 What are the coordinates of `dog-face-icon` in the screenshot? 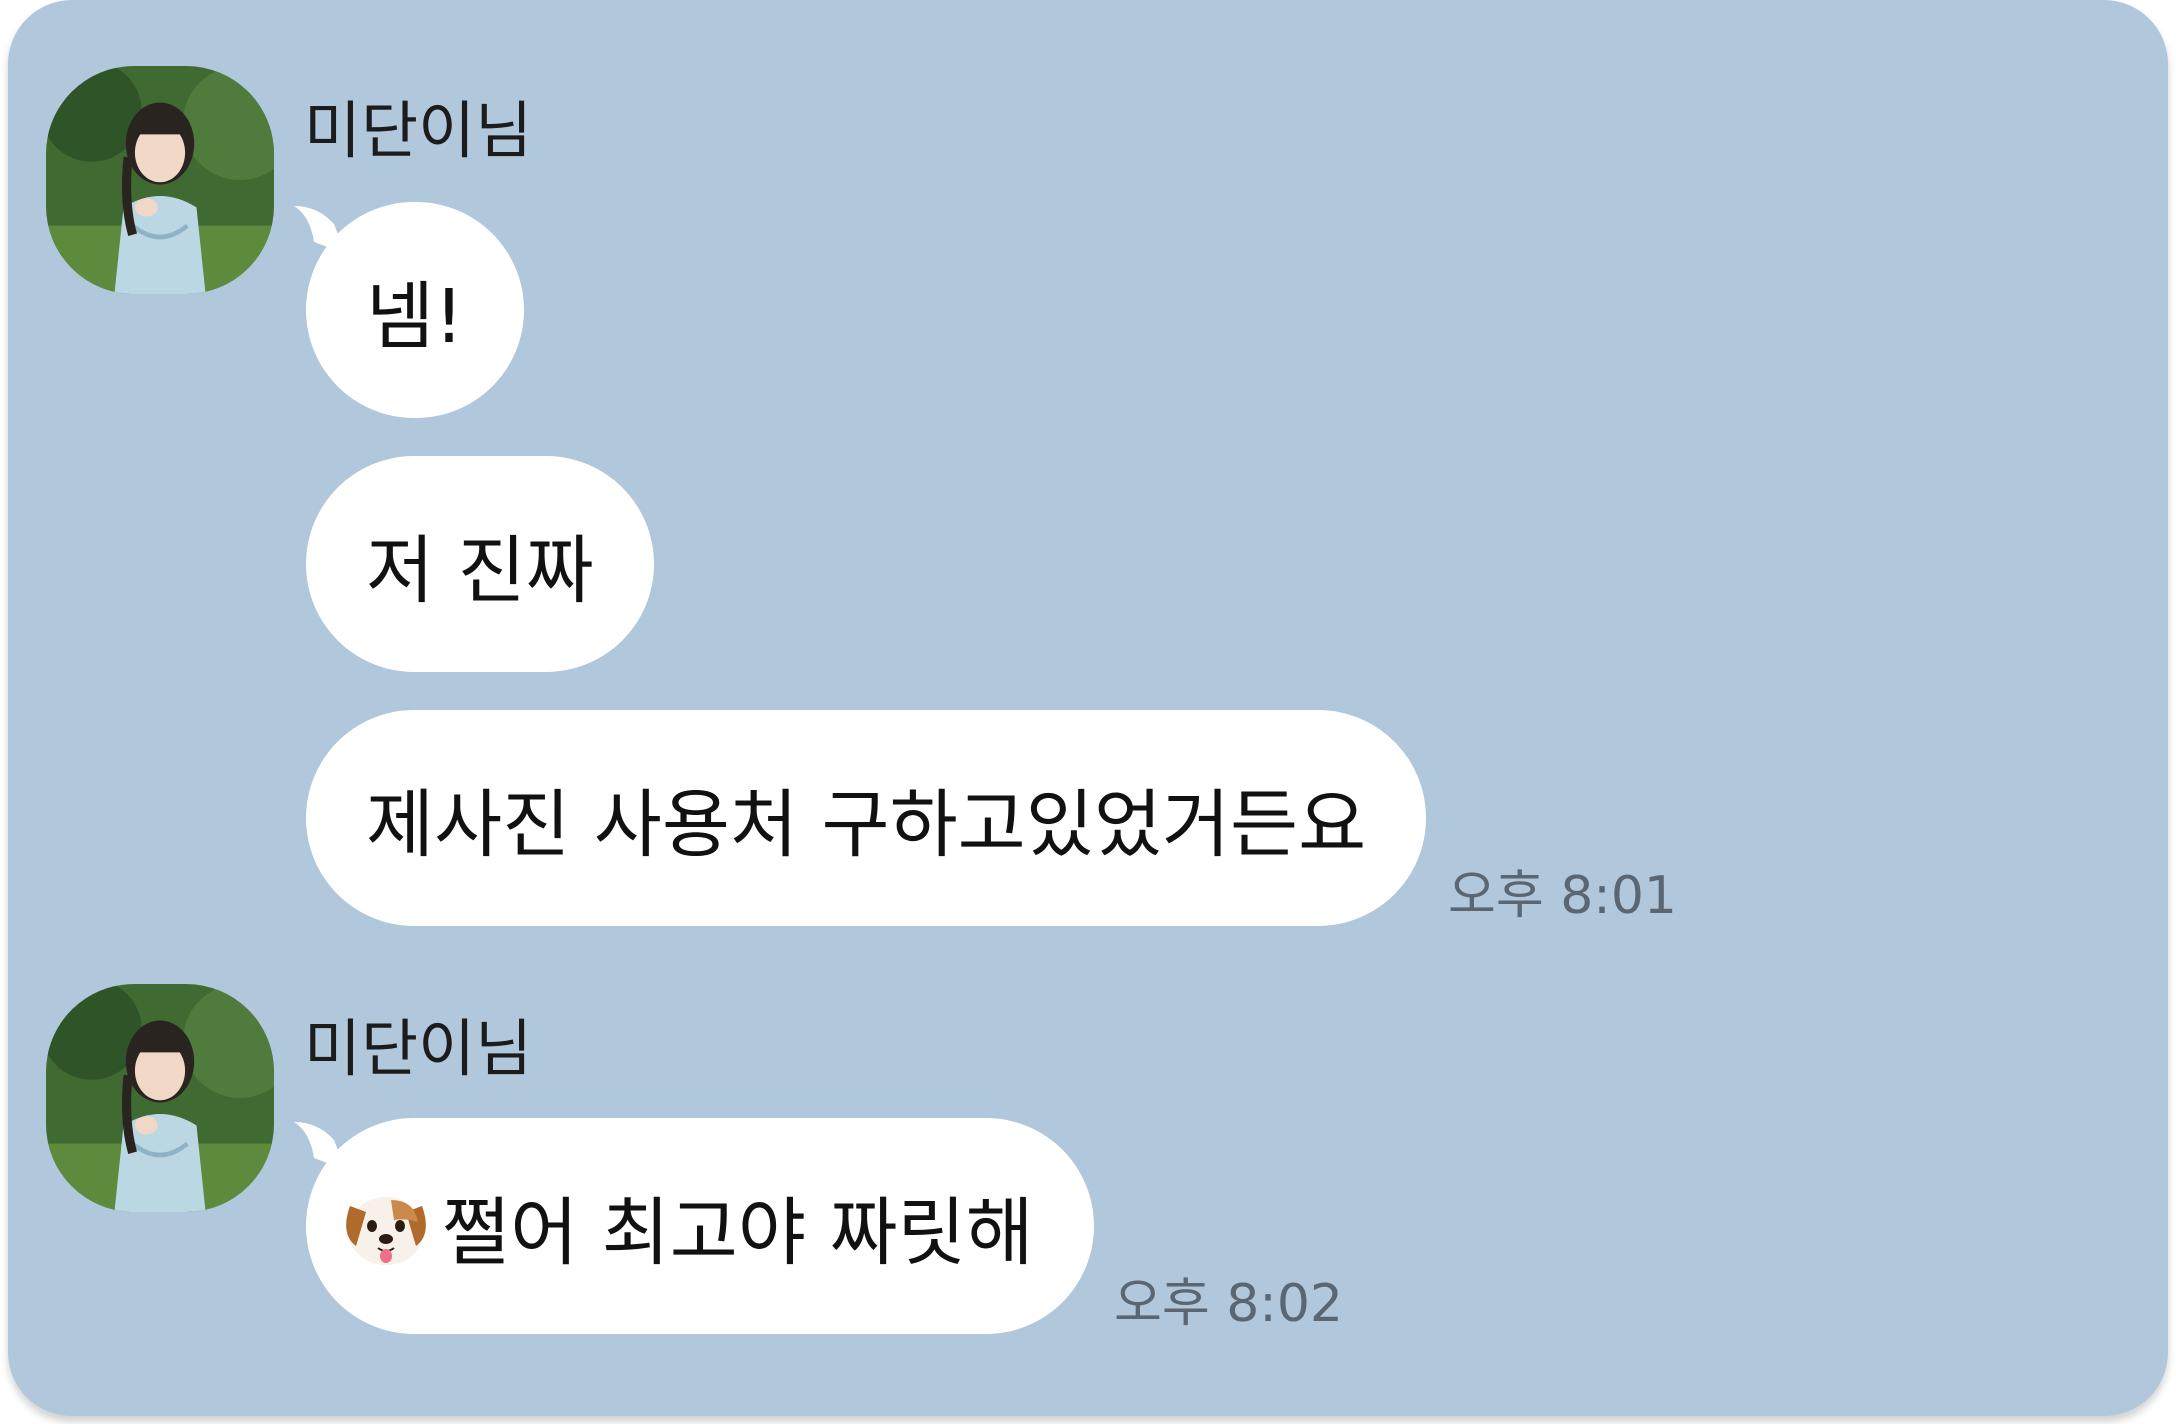 It's located at (386, 1226).